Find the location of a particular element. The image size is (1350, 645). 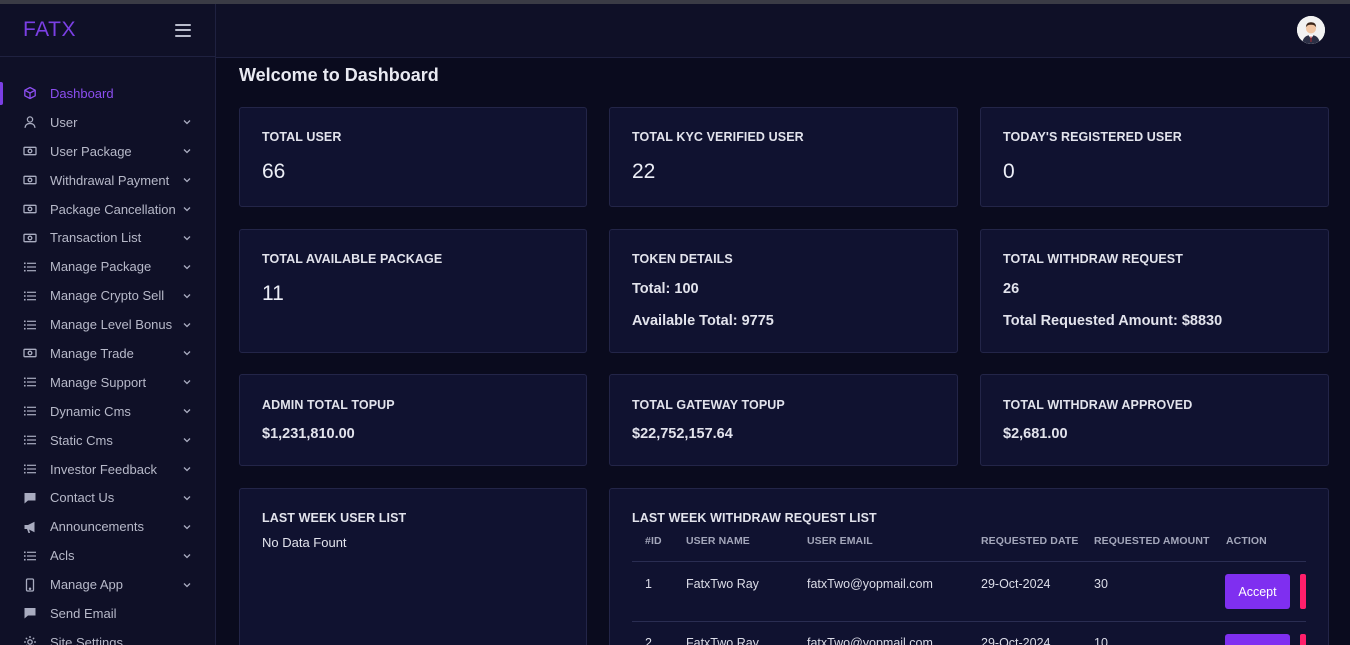

gear-icon is located at coordinates (30, 640).